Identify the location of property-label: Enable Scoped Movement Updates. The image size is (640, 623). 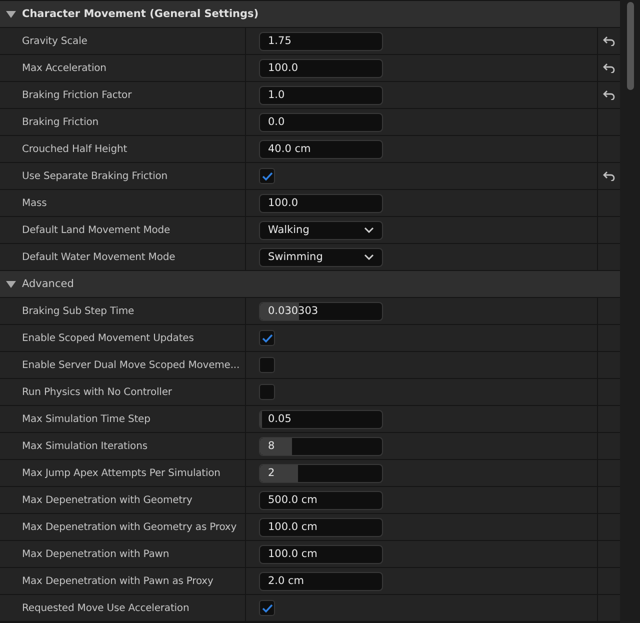
(108, 338).